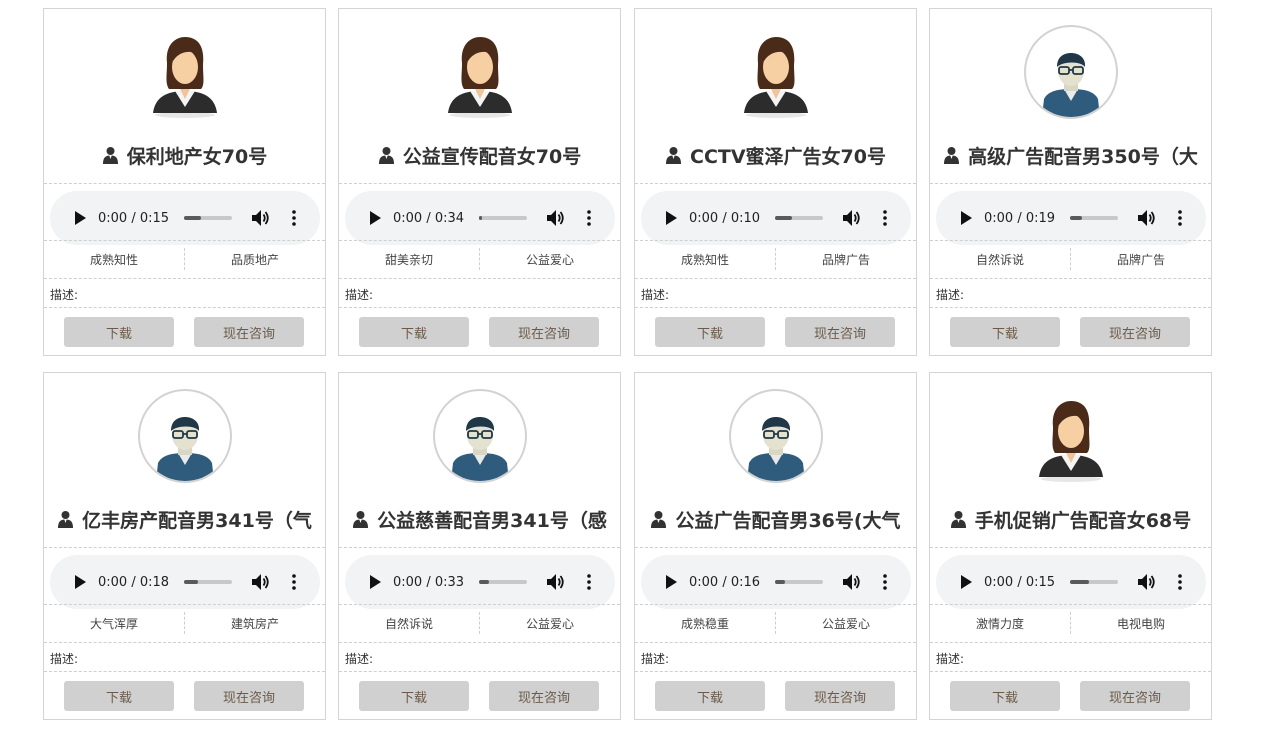  I want to click on card-actions: 下载 现在咨询, so click(184, 696).